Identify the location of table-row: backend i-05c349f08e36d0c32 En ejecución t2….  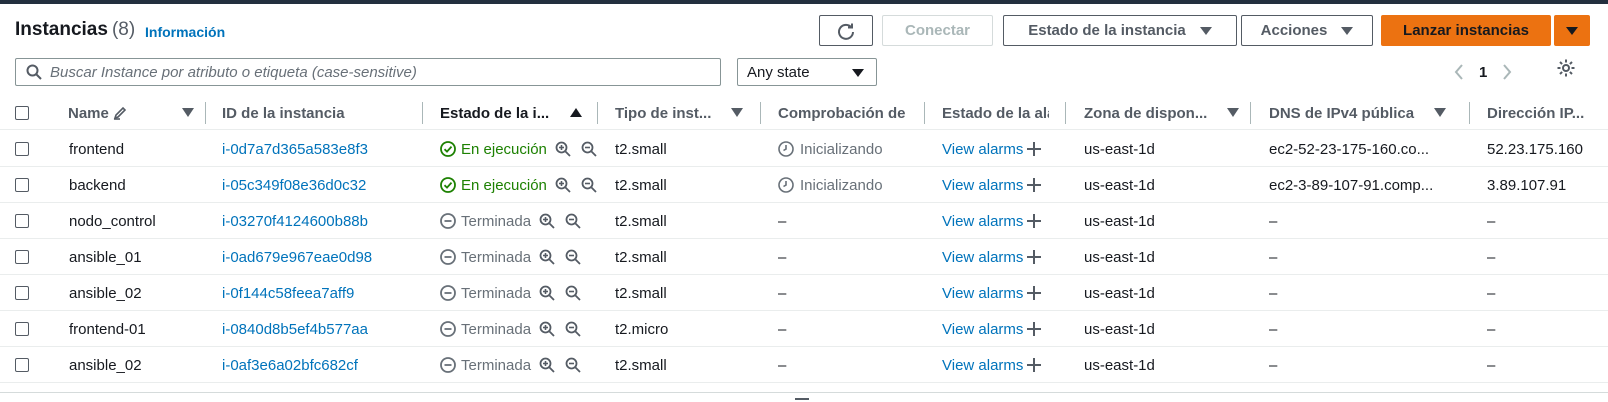
(804, 185).